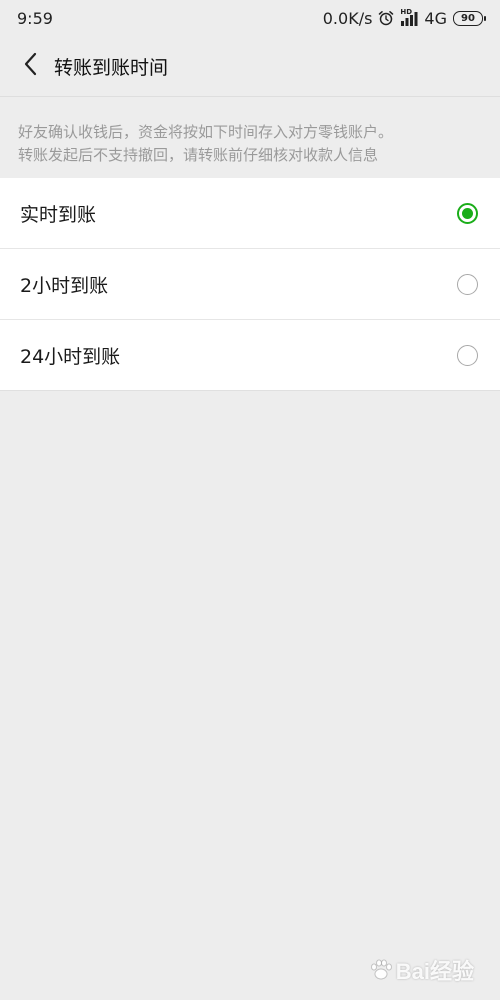 This screenshot has width=500, height=1000. Describe the element at coordinates (70, 356) in the screenshot. I see `option-label: 24小时到账` at that location.